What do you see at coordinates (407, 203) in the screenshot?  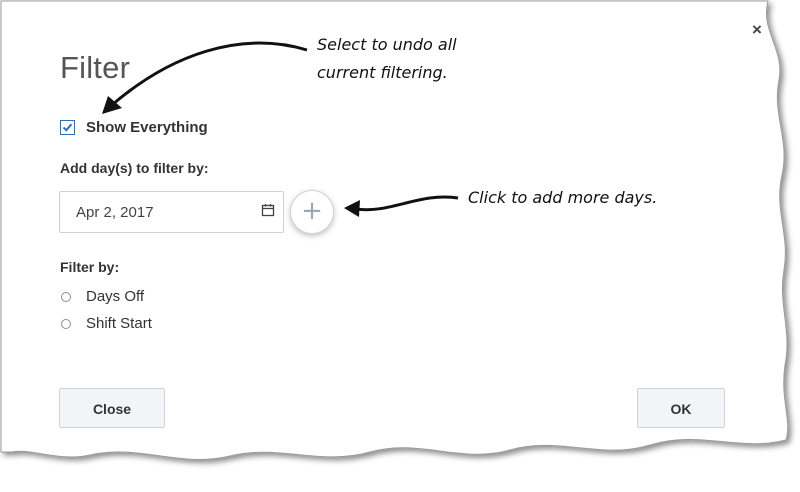 I see `add-days-arrow` at bounding box center [407, 203].